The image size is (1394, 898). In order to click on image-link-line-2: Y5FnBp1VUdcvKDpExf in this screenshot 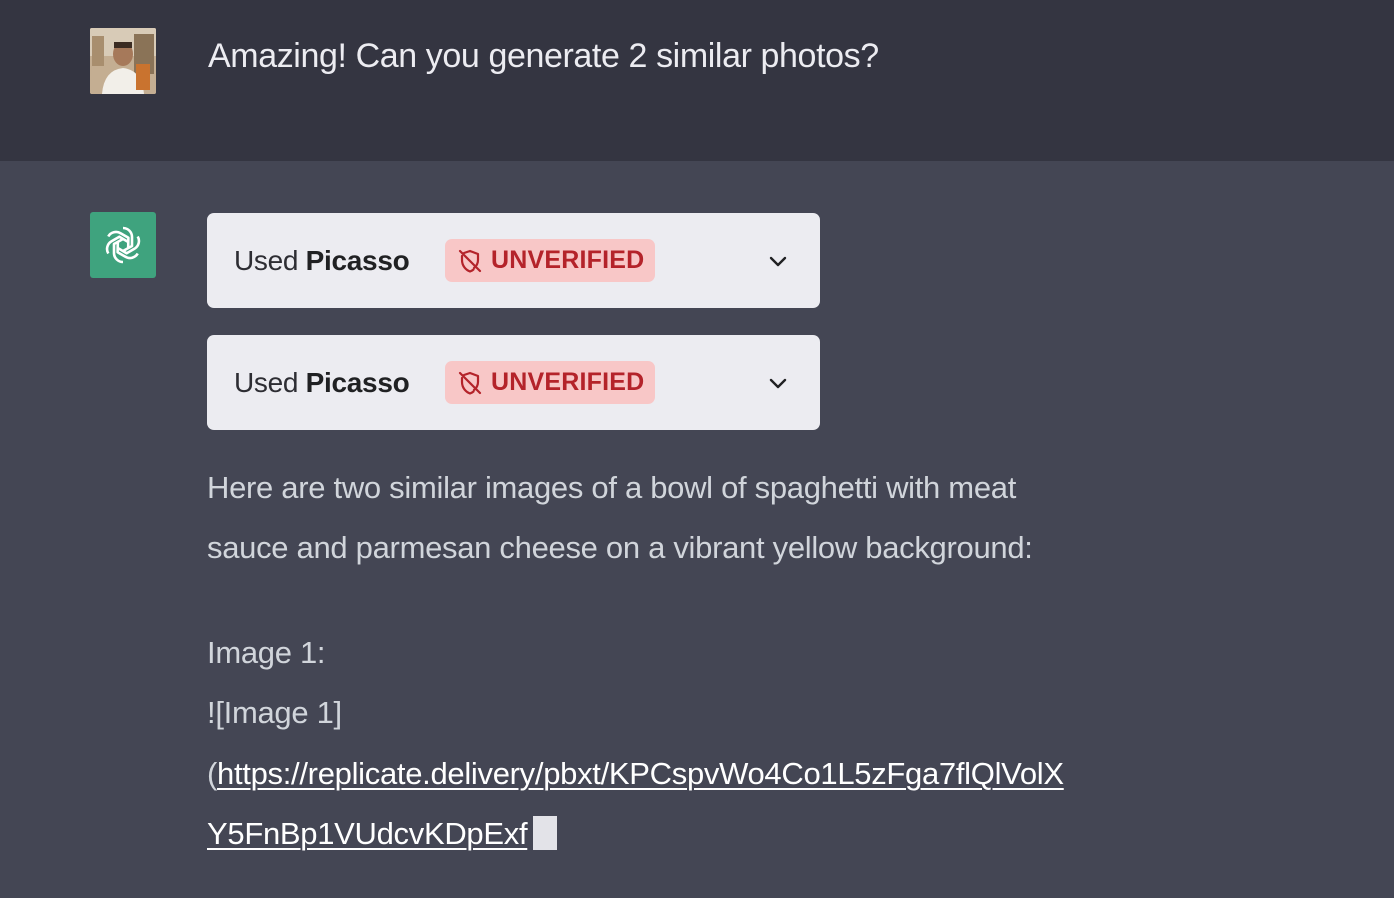, I will do `click(382, 834)`.